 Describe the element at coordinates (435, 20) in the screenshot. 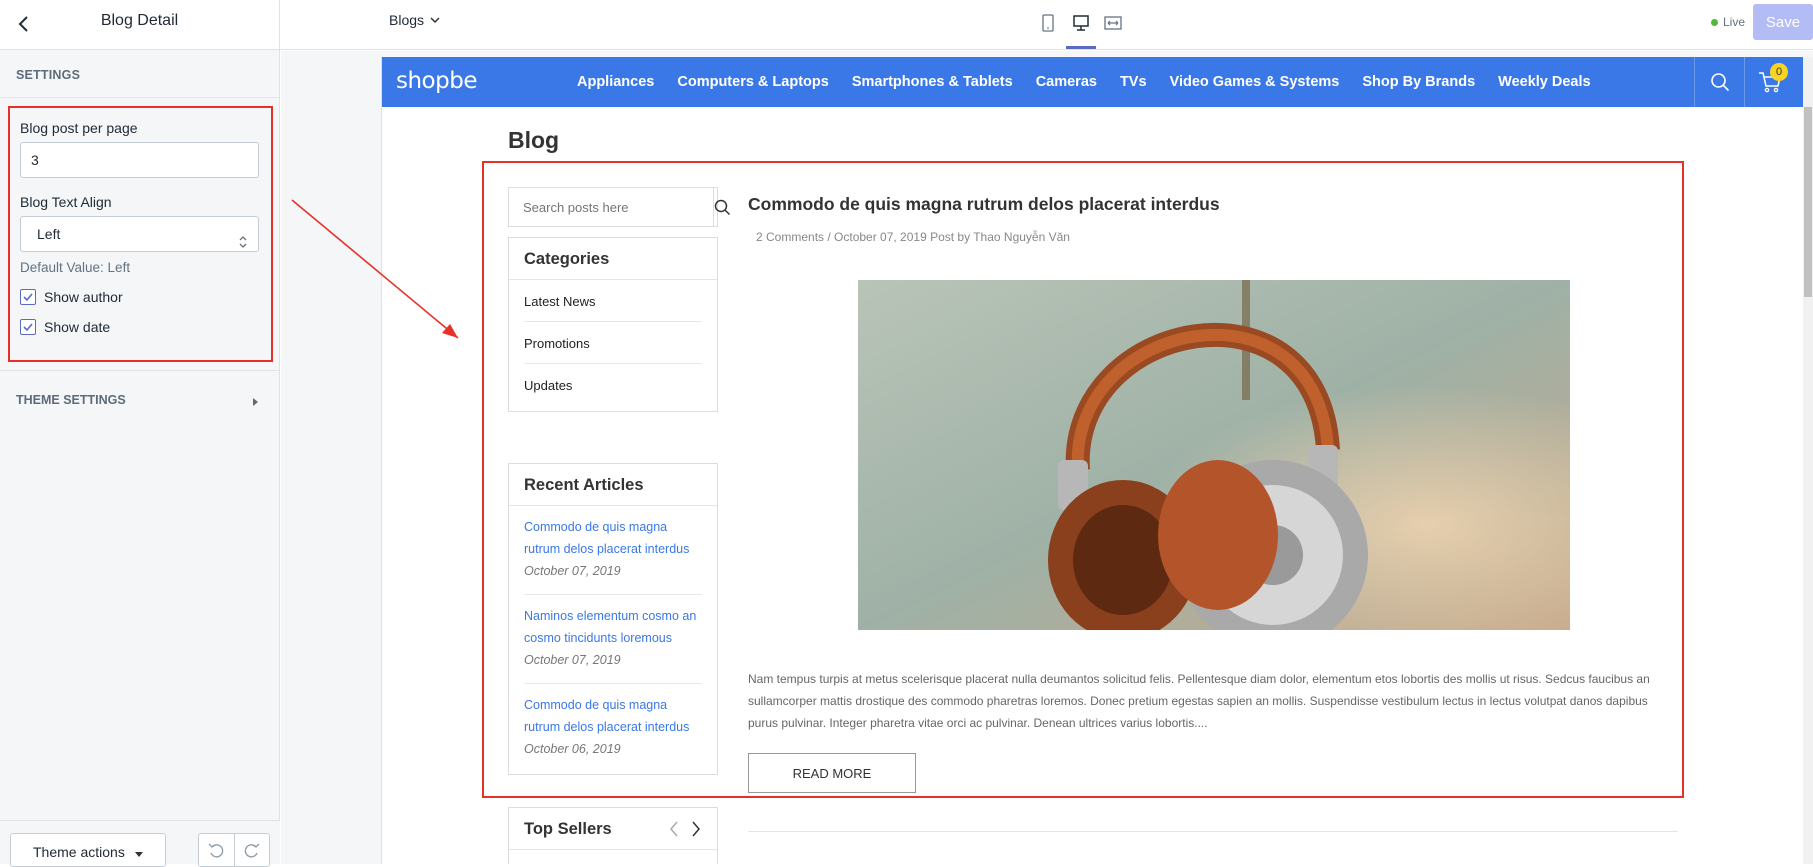

I see `chevron-down-icon` at that location.